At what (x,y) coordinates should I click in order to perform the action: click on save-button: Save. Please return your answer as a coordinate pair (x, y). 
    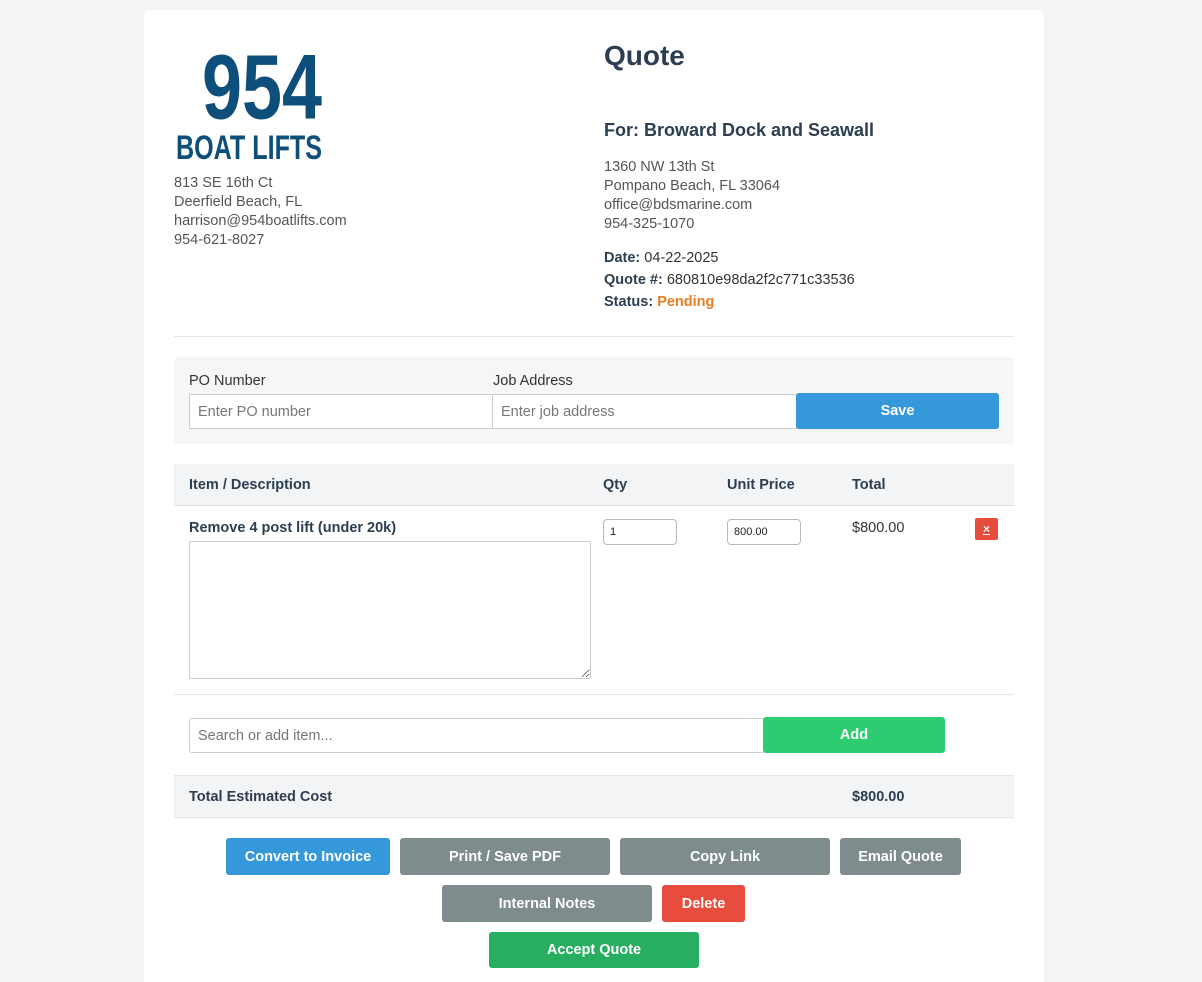
    Looking at the image, I should click on (897, 411).